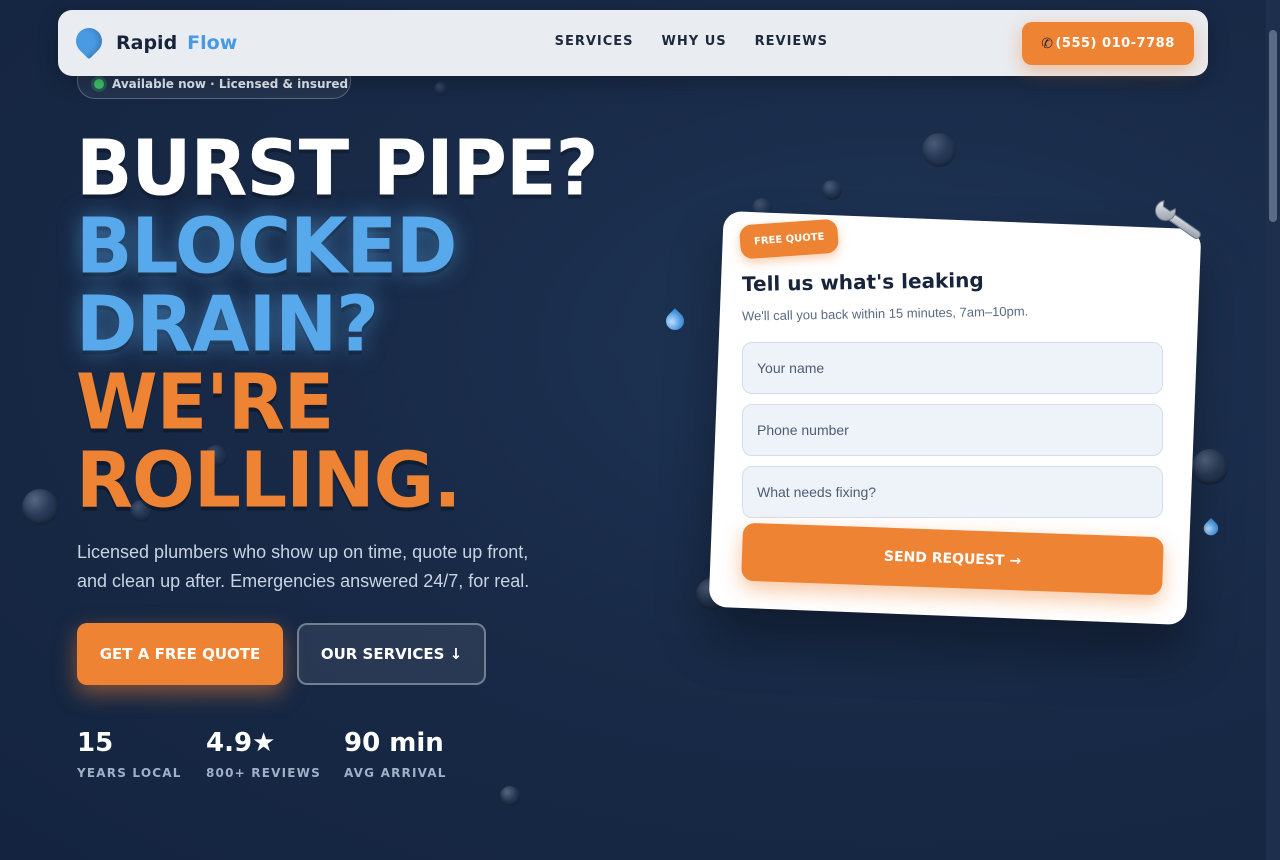 The height and width of the screenshot is (860, 1280). Describe the element at coordinates (227, 324) in the screenshot. I see `hero-headline-line-3: DRAIN?` at that location.